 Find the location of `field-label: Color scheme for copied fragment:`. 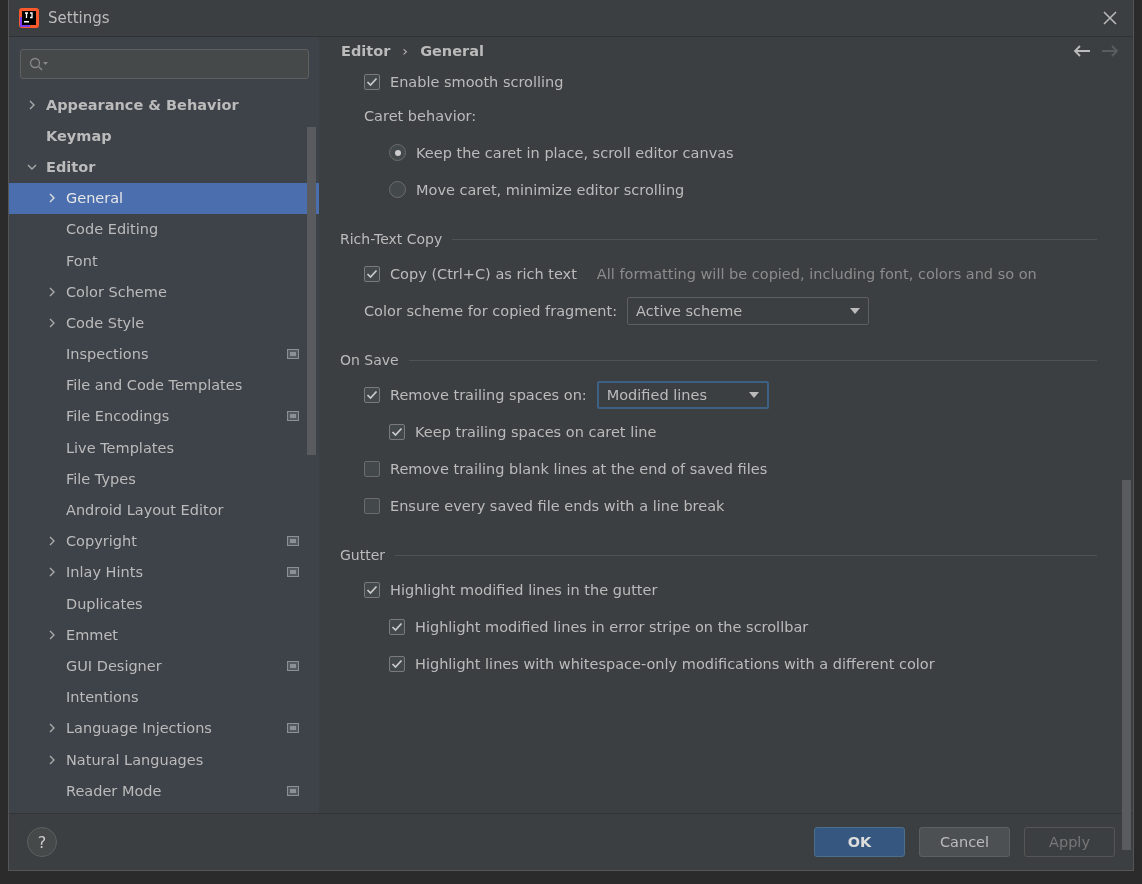

field-label: Color scheme for copied fragment: is located at coordinates (491, 310).